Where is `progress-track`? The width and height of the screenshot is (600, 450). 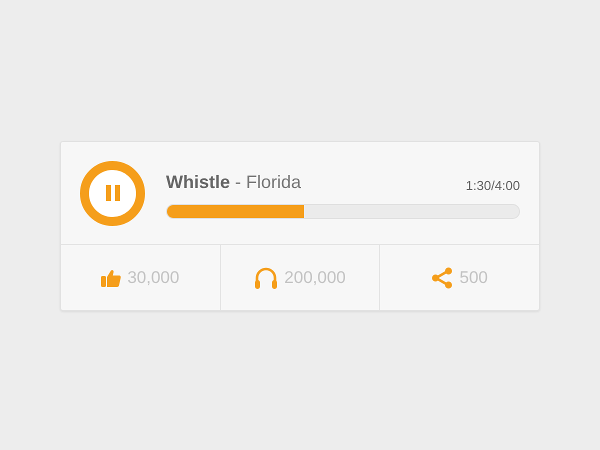 progress-track is located at coordinates (343, 211).